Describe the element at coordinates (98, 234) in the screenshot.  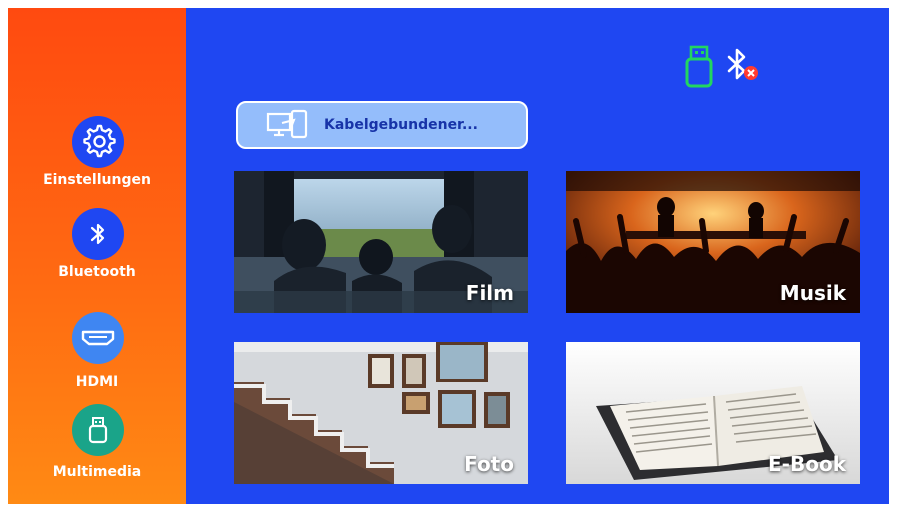
I see `bluetooth-icon` at that location.